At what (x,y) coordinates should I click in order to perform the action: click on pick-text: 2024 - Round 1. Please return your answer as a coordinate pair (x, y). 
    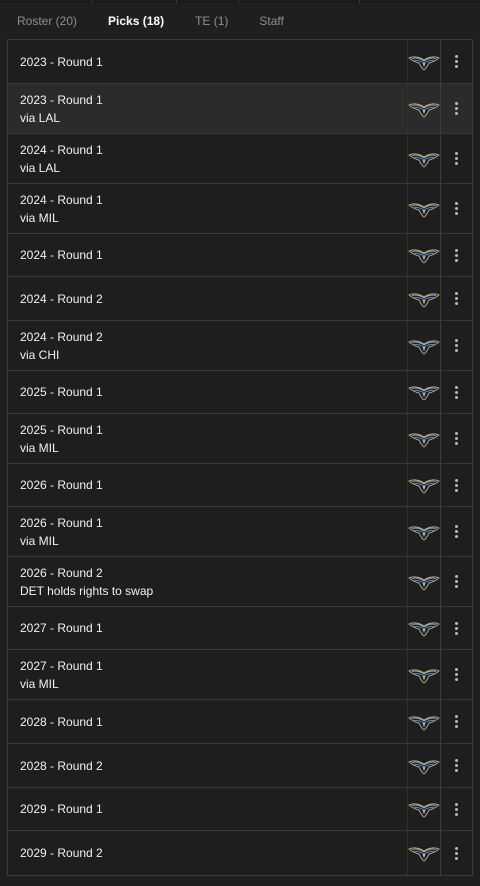
    Looking at the image, I should click on (207, 255).